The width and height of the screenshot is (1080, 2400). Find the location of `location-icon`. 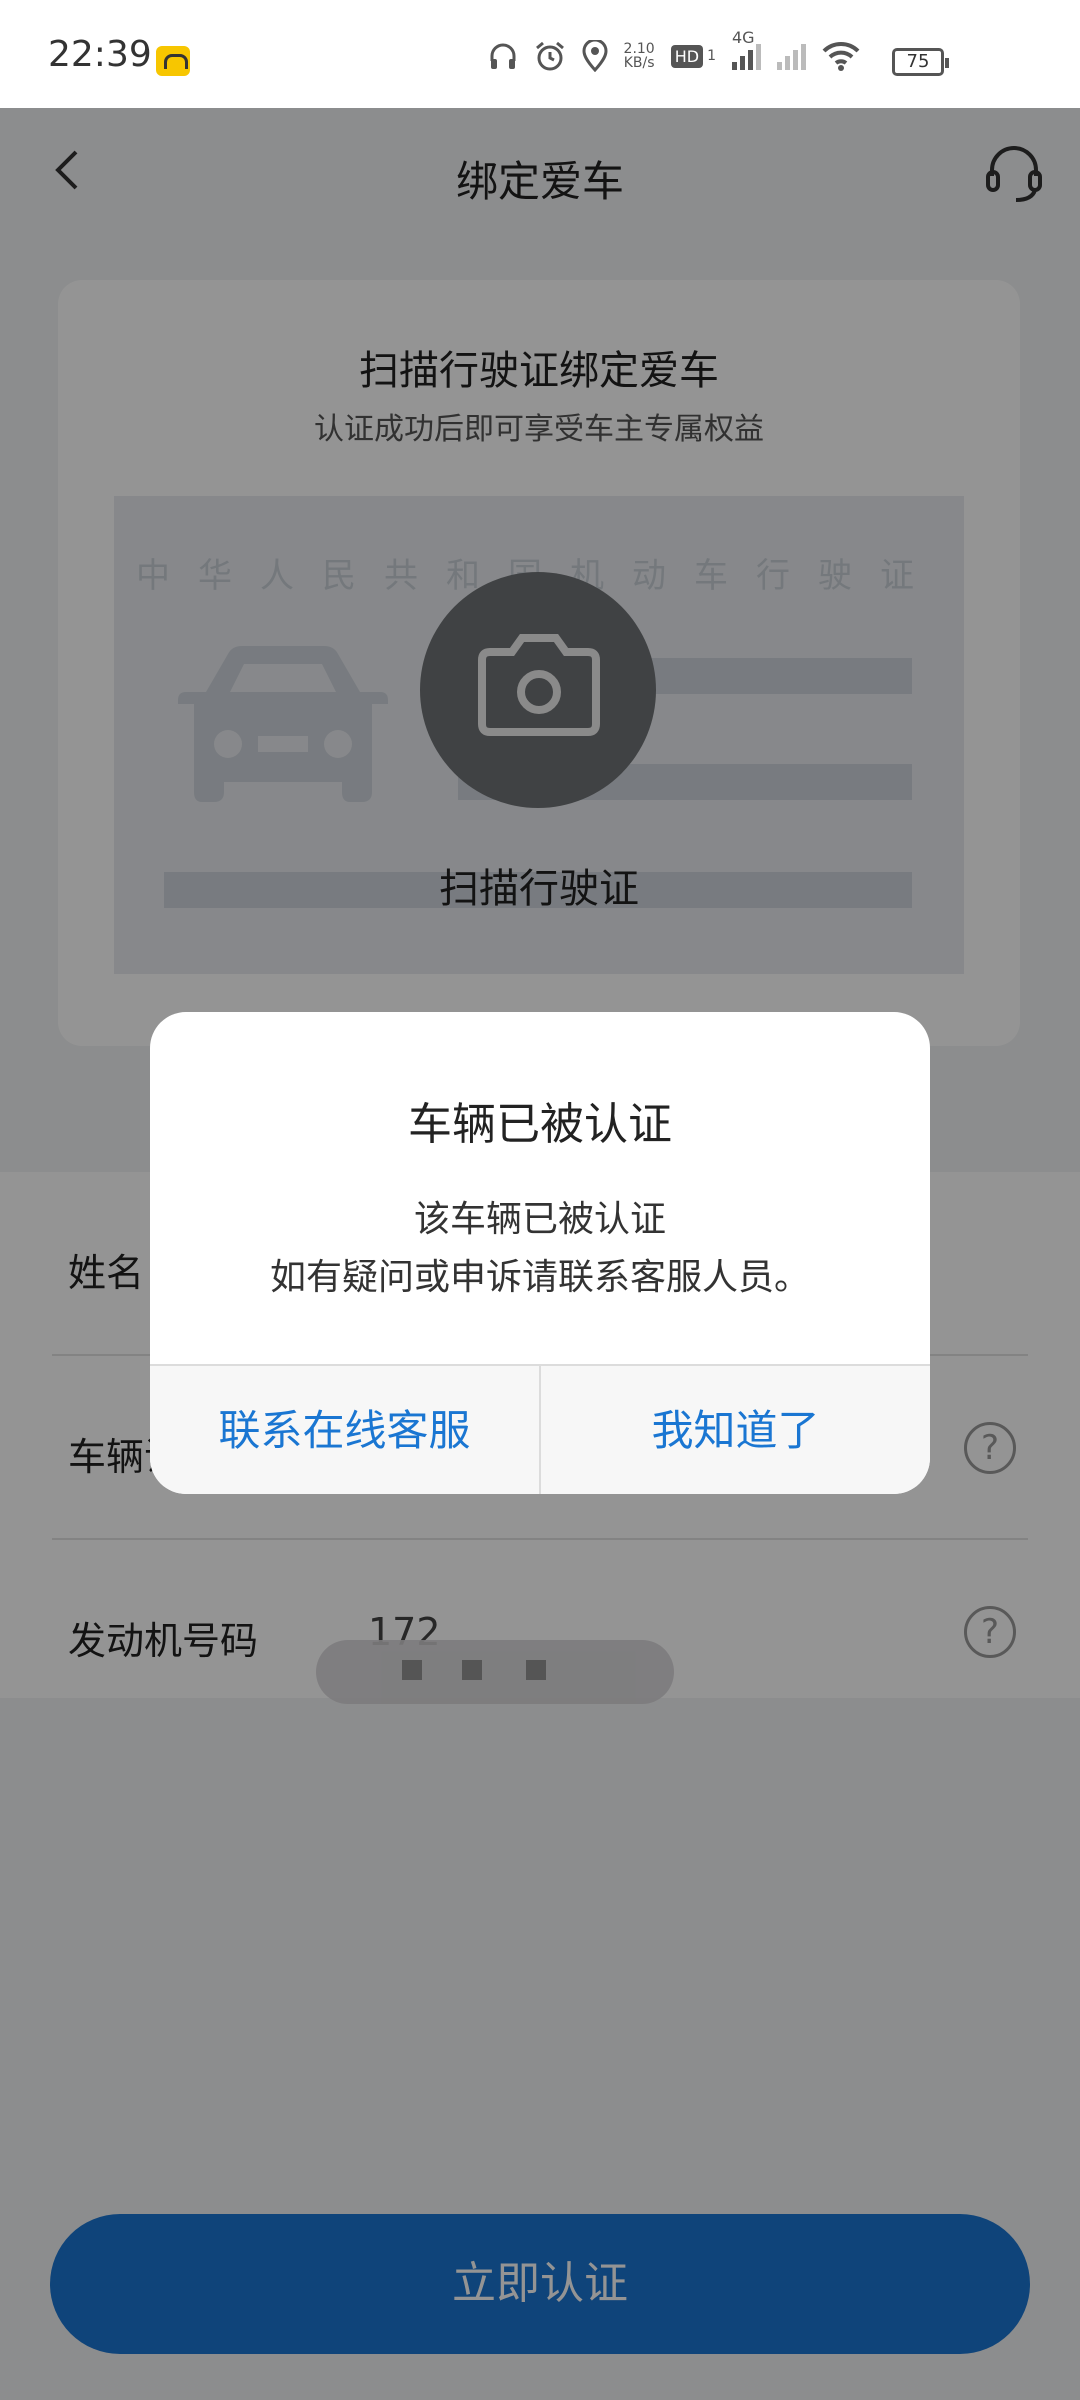

location-icon is located at coordinates (595, 56).